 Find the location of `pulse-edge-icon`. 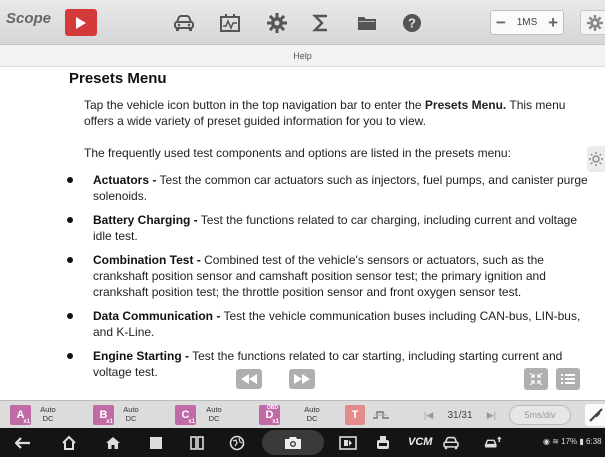

pulse-edge-icon is located at coordinates (381, 415).